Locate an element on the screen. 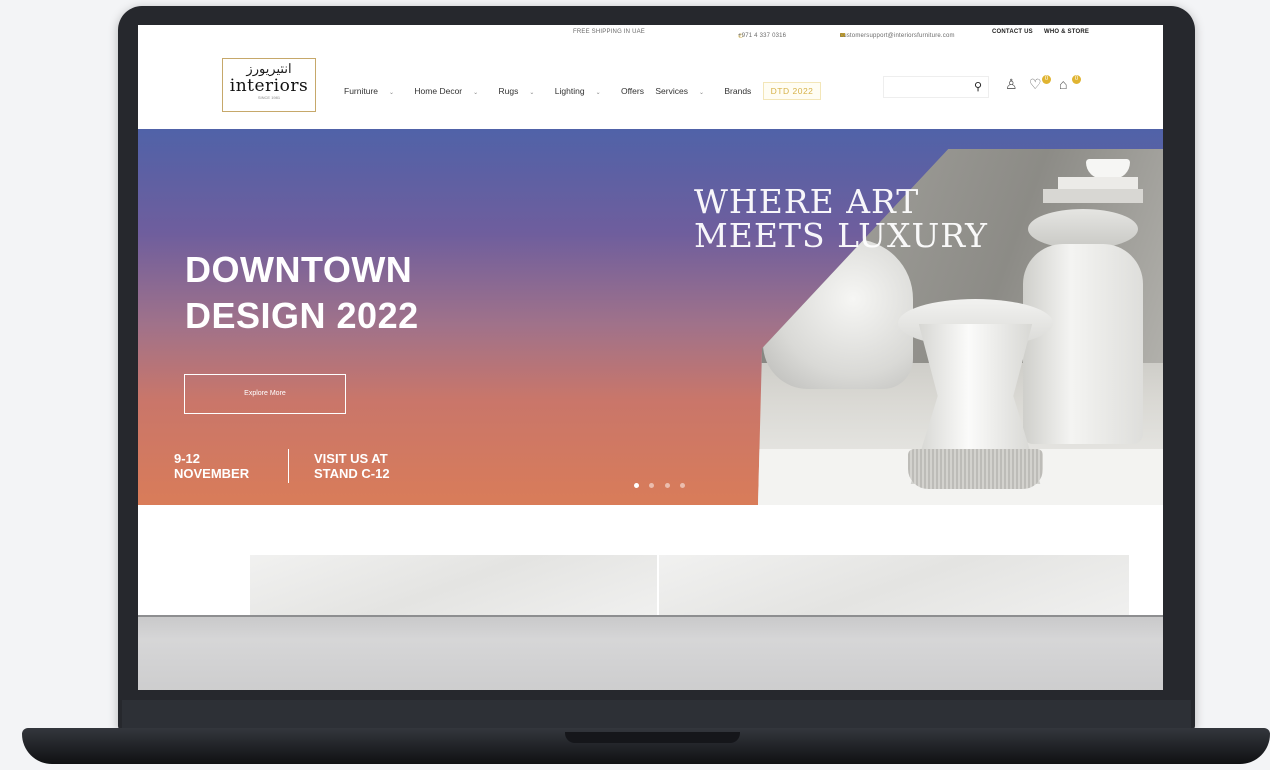  search-icon: ⚲ is located at coordinates (978, 86).